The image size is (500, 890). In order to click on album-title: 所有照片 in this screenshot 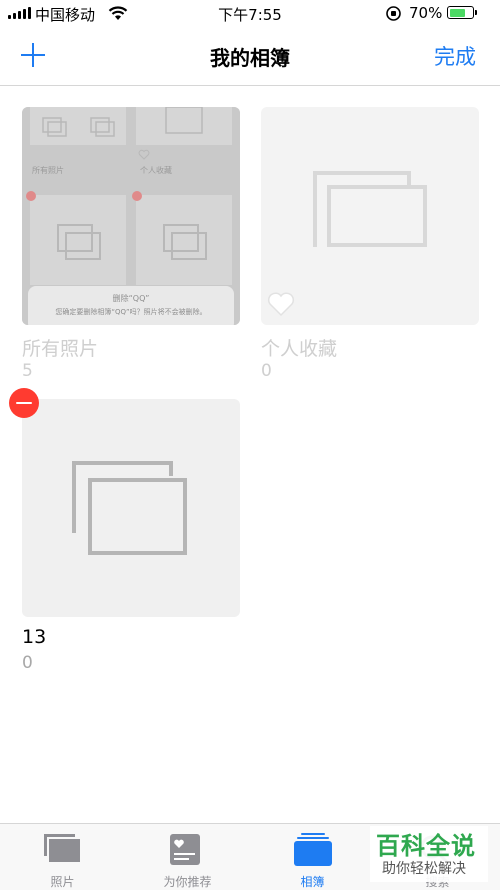, I will do `click(60, 349)`.